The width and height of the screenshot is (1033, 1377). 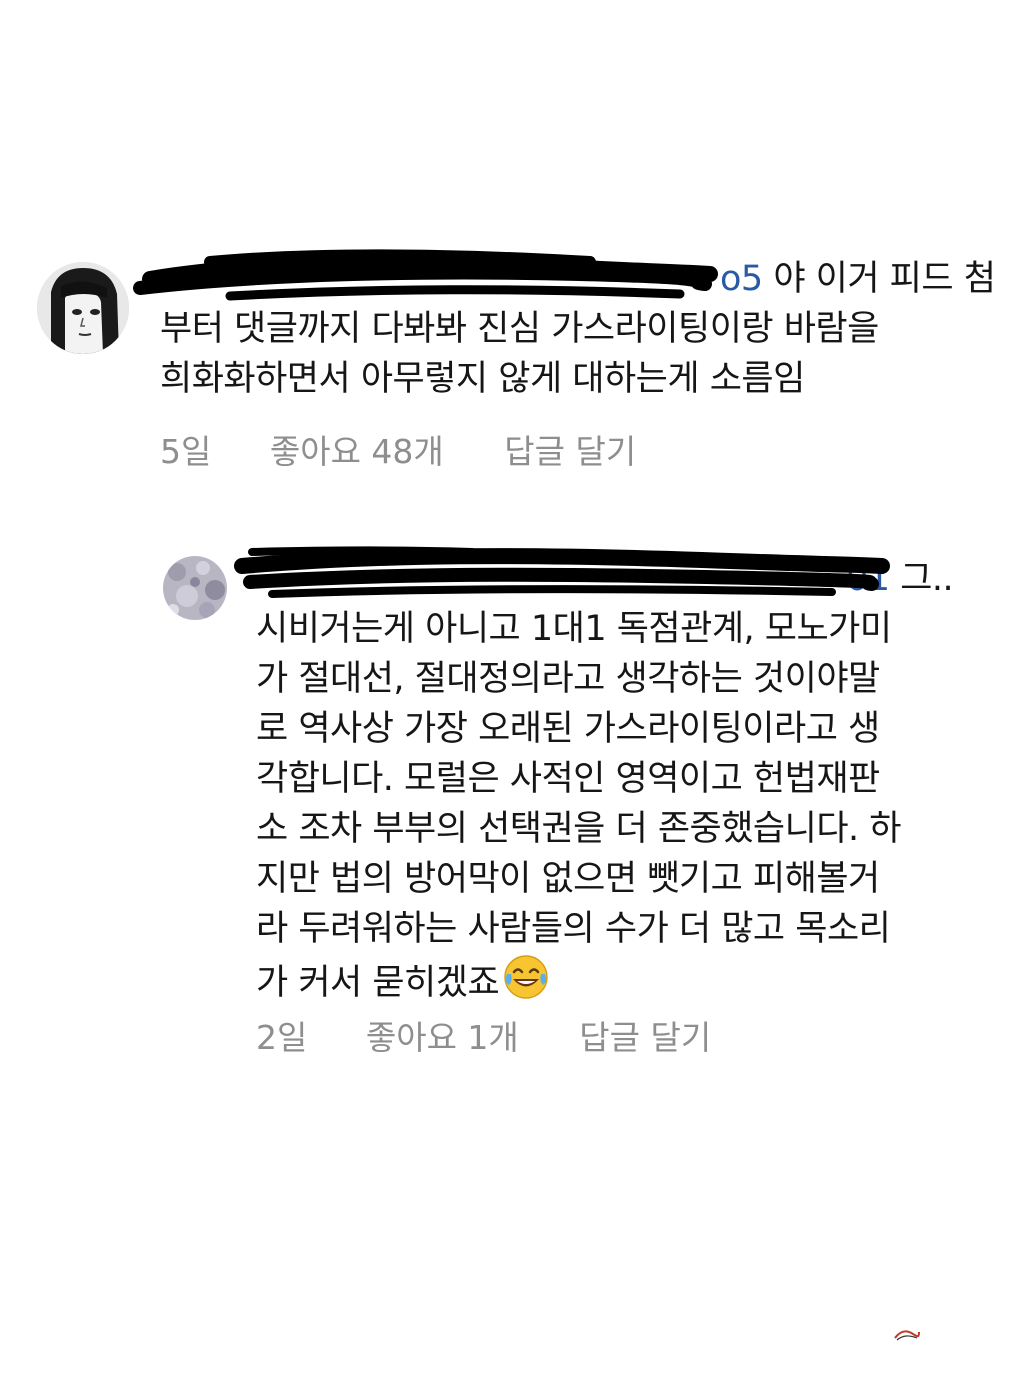 What do you see at coordinates (578, 279) in the screenshot?
I see `comment-line: o5 야 이거 피드 첨` at bounding box center [578, 279].